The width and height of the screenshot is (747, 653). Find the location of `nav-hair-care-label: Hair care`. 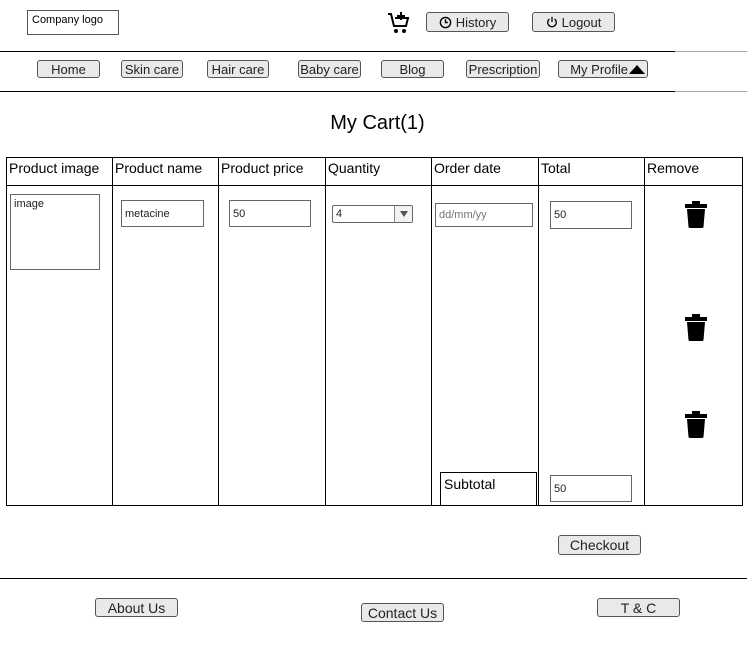

nav-hair-care-label: Hair care is located at coordinates (238, 69).